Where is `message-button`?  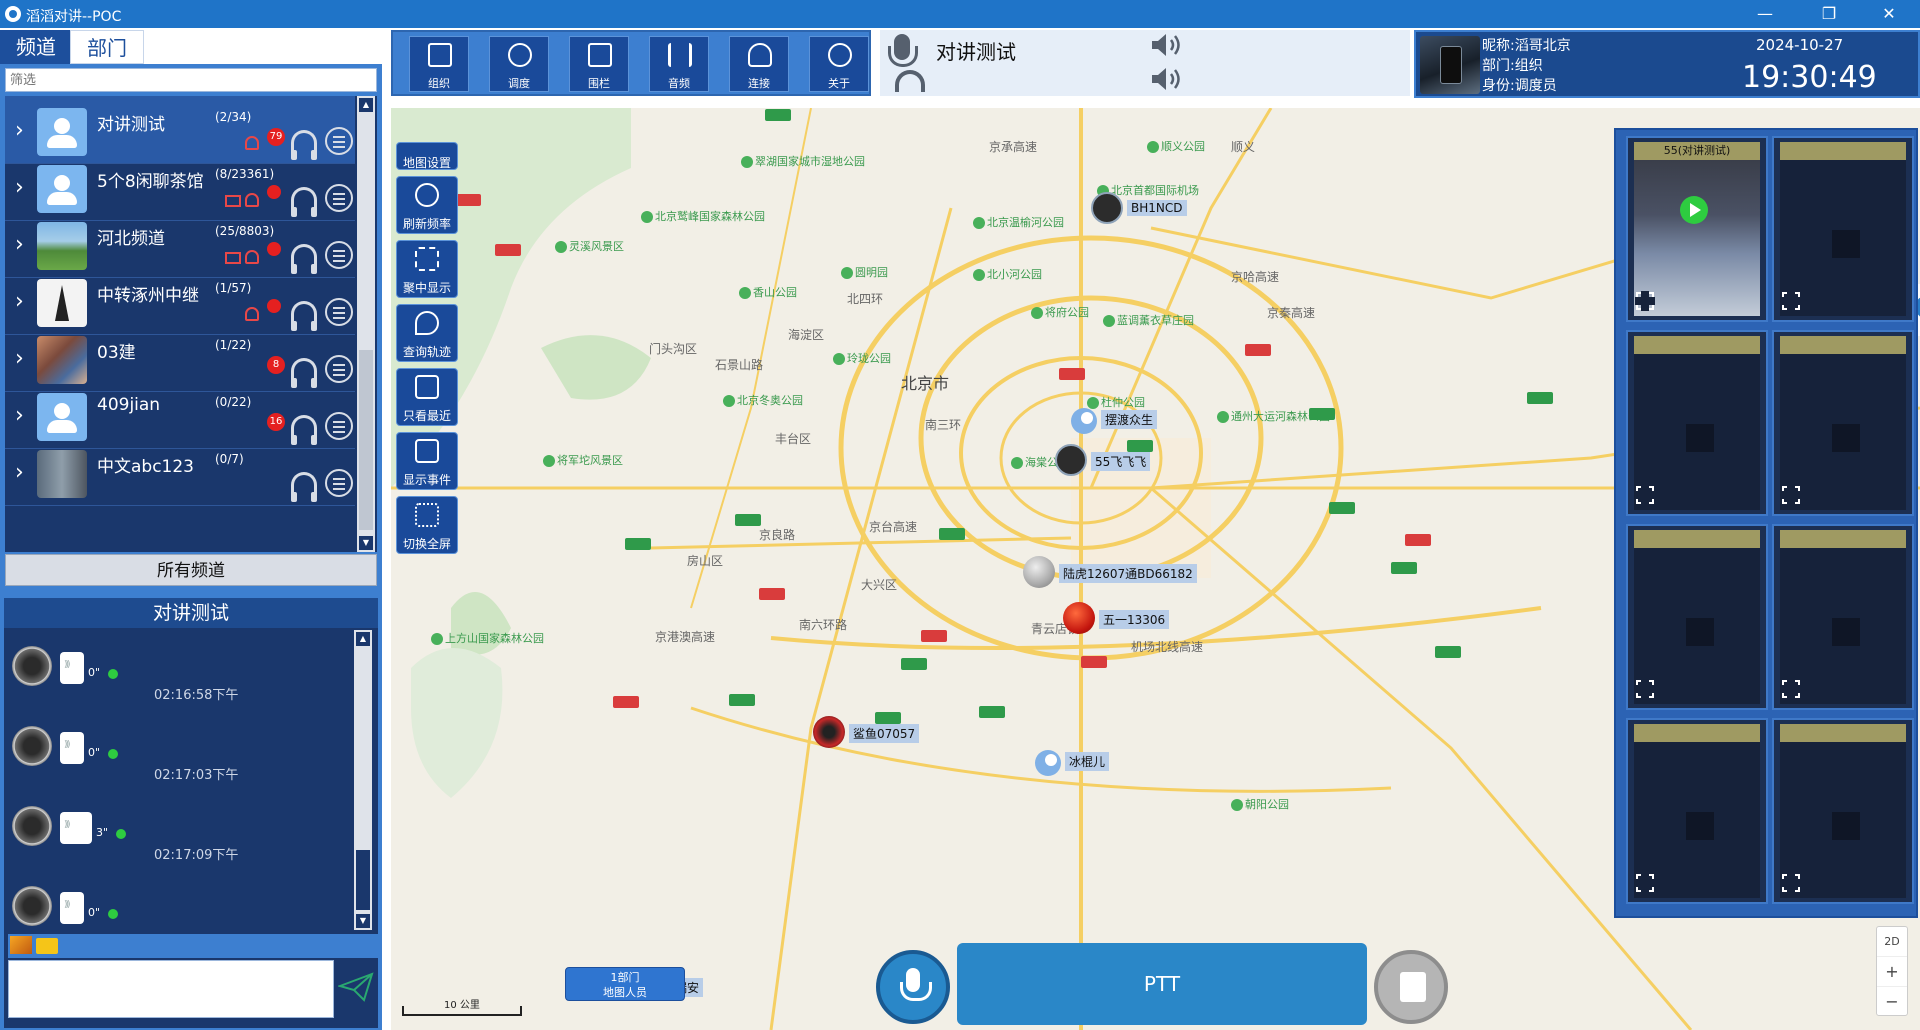 message-button is located at coordinates (1411, 987).